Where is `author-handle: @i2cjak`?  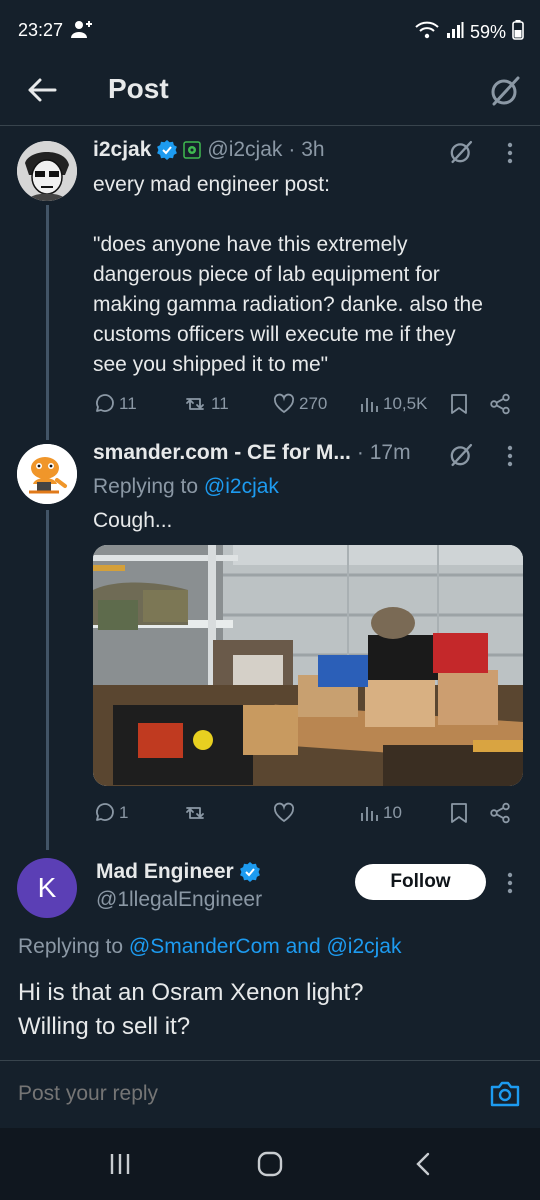
author-handle: @i2cjak is located at coordinates (244, 150).